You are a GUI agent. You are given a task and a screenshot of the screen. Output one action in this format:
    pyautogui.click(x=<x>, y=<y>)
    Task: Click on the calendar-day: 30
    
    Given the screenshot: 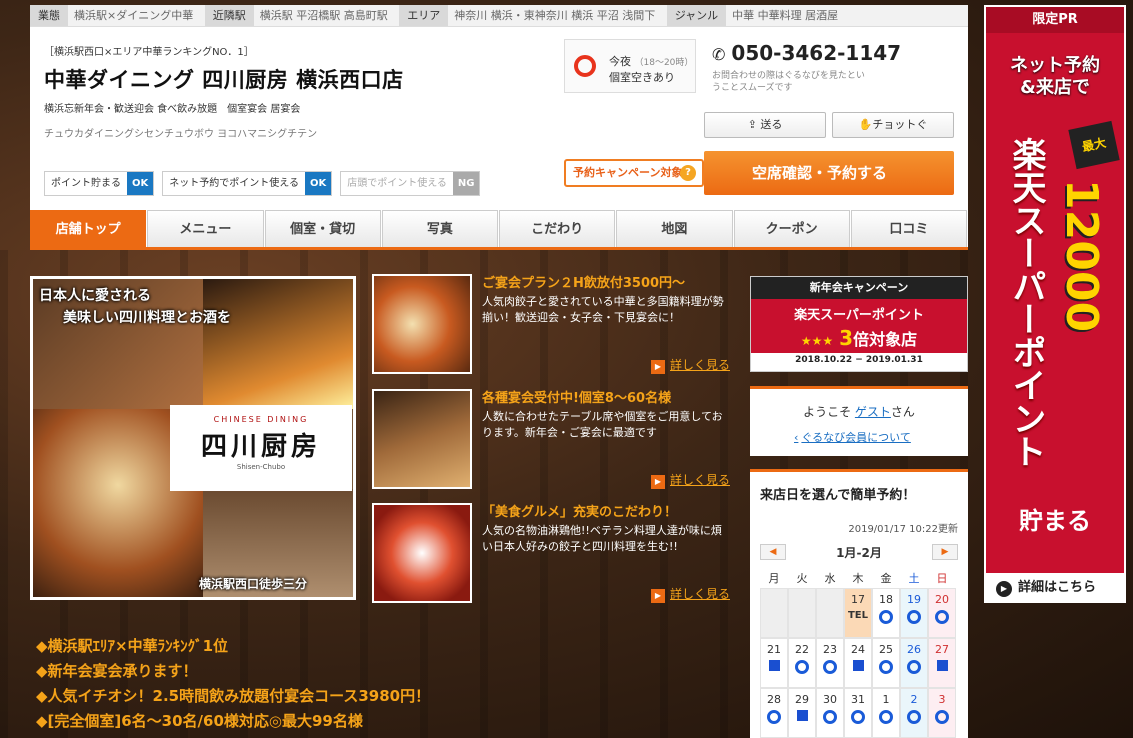 What is the action you would take?
    pyautogui.click(x=830, y=713)
    